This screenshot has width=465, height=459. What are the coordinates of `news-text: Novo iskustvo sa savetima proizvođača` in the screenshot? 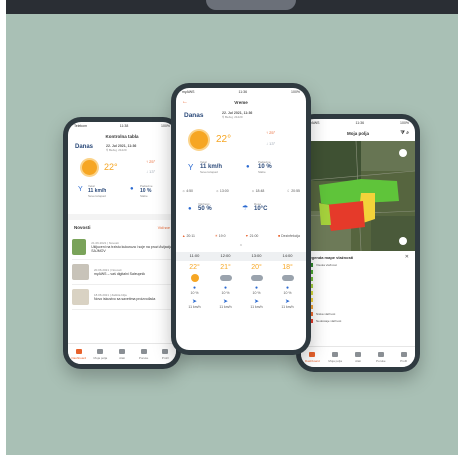 It's located at (125, 298).